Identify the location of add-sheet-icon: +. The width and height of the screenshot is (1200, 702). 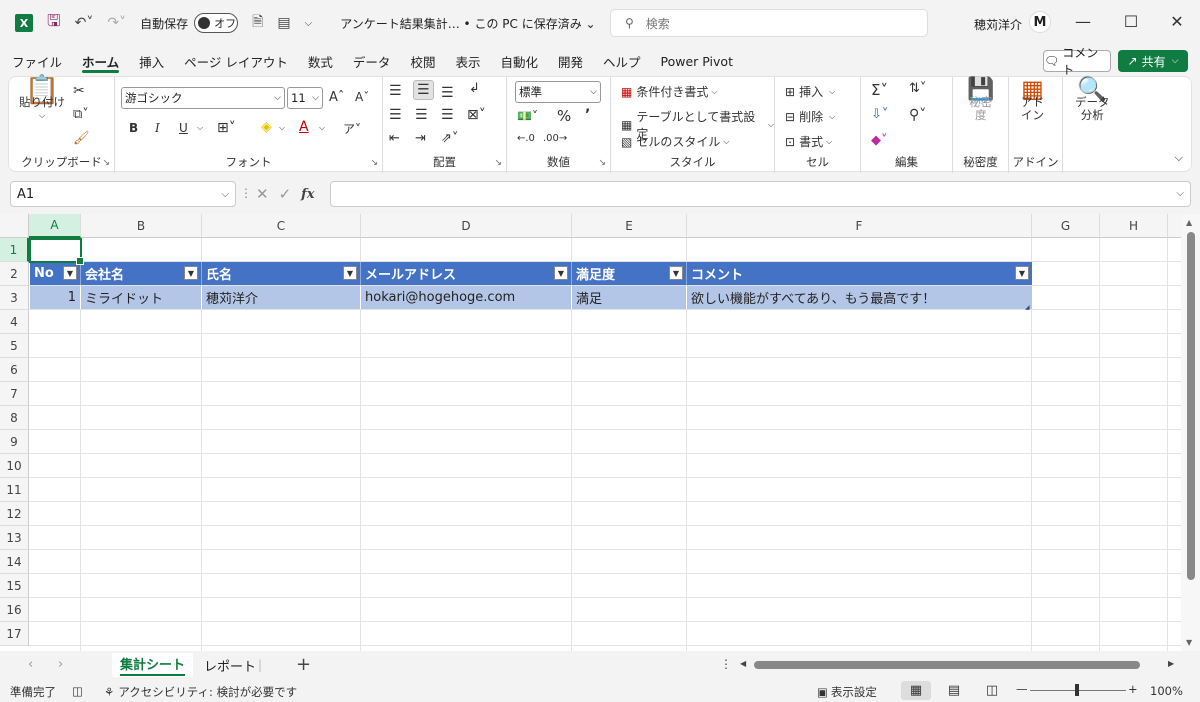
(303, 664).